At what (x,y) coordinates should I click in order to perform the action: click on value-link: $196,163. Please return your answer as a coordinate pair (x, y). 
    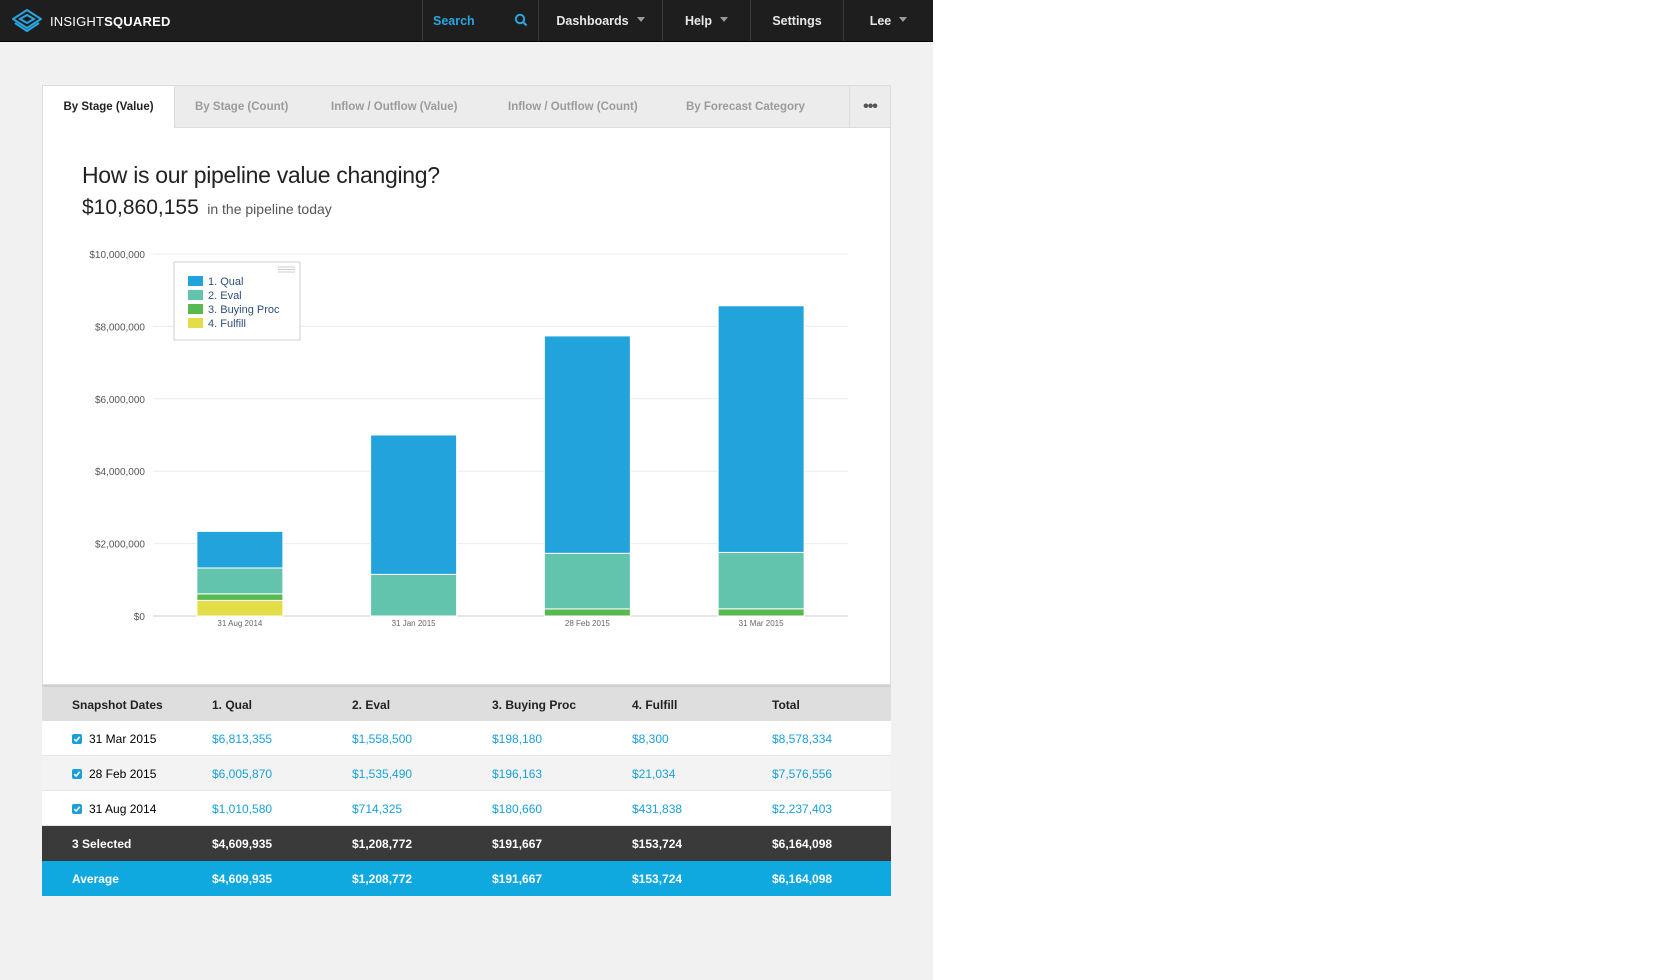
    Looking at the image, I should click on (517, 773).